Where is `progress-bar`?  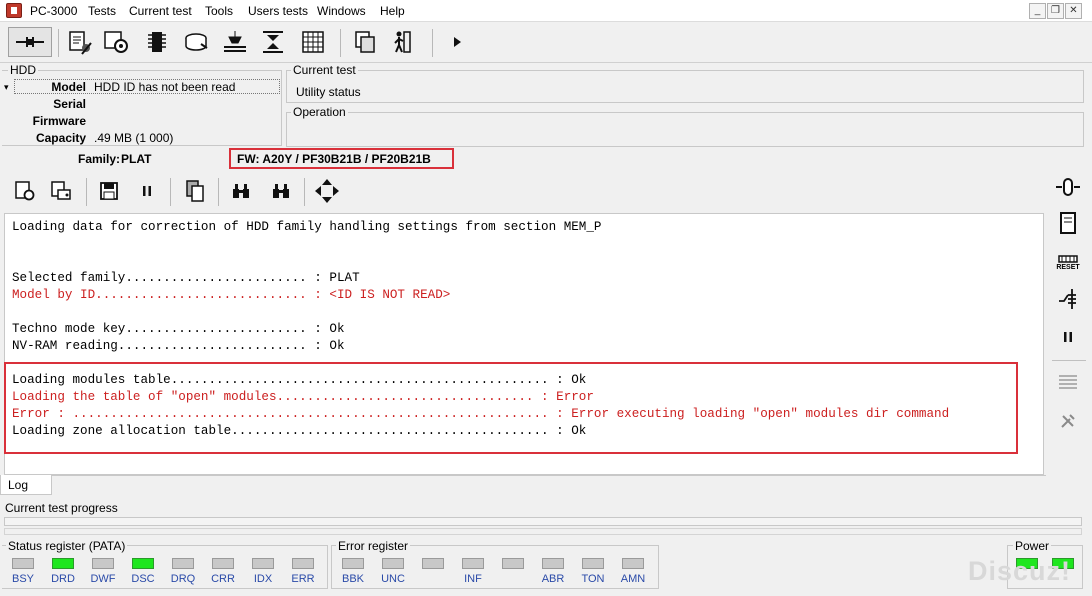
progress-bar is located at coordinates (543, 521).